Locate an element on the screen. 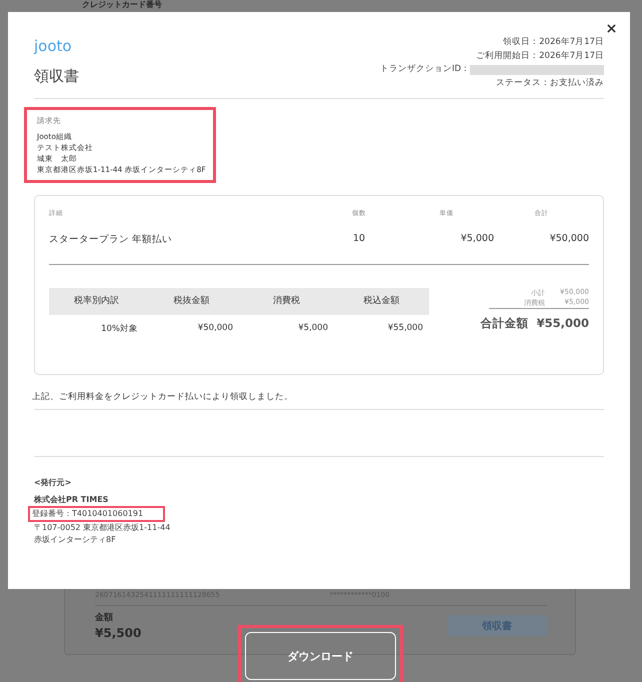 The height and width of the screenshot is (682, 642). total-label: 合計金額 is located at coordinates (504, 323).